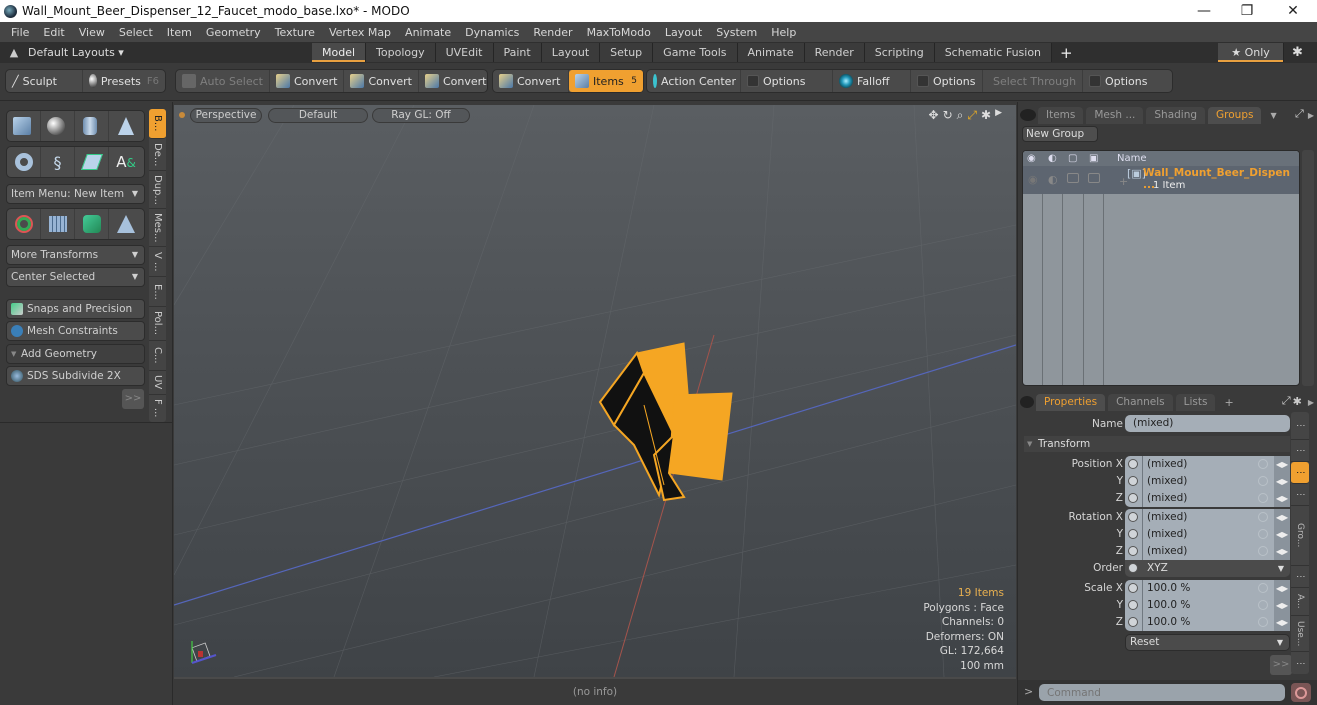 Image resolution: width=1317 pixels, height=705 pixels. I want to click on add-geometry-header: ▼ Add Geometry, so click(75, 354).